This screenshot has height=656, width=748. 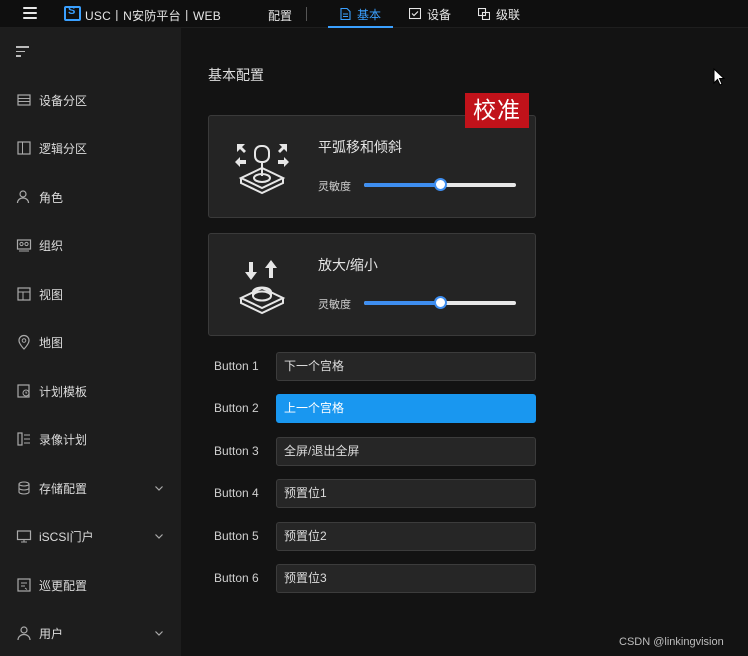 What do you see at coordinates (90, 391) in the screenshot?
I see `sidebar-item-plan-template: 计划模板` at bounding box center [90, 391].